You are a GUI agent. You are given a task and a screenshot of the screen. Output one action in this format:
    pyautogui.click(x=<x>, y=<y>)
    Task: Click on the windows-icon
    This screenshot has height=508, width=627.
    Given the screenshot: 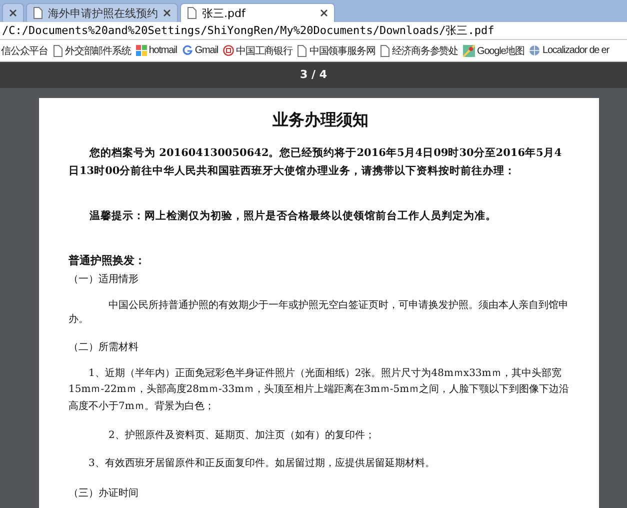 What is the action you would take?
    pyautogui.click(x=141, y=50)
    